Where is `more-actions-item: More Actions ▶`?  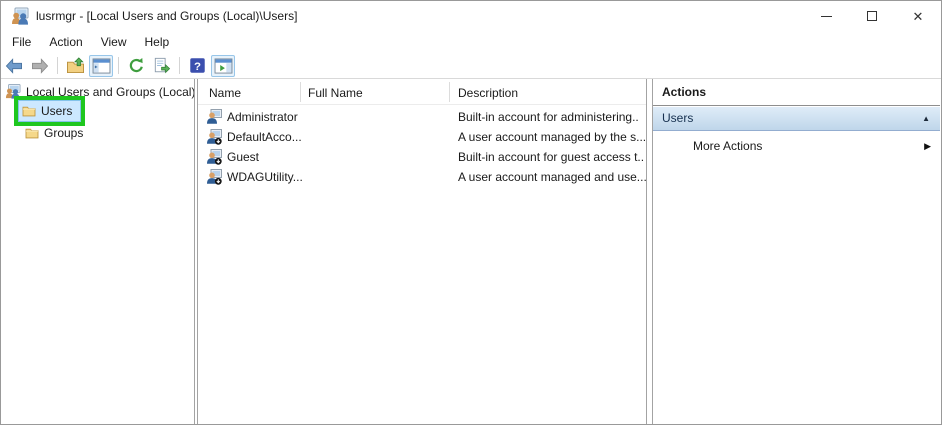
more-actions-item: More Actions ▶ is located at coordinates (796, 146).